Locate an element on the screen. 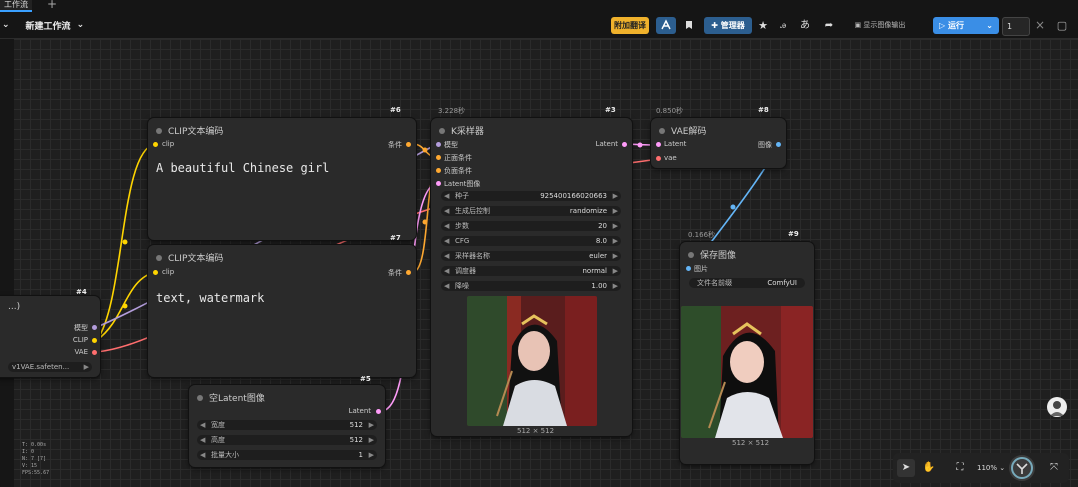 The width and height of the screenshot is (1078, 487). zoom-control: 110% ⌄ is located at coordinates (991, 468).